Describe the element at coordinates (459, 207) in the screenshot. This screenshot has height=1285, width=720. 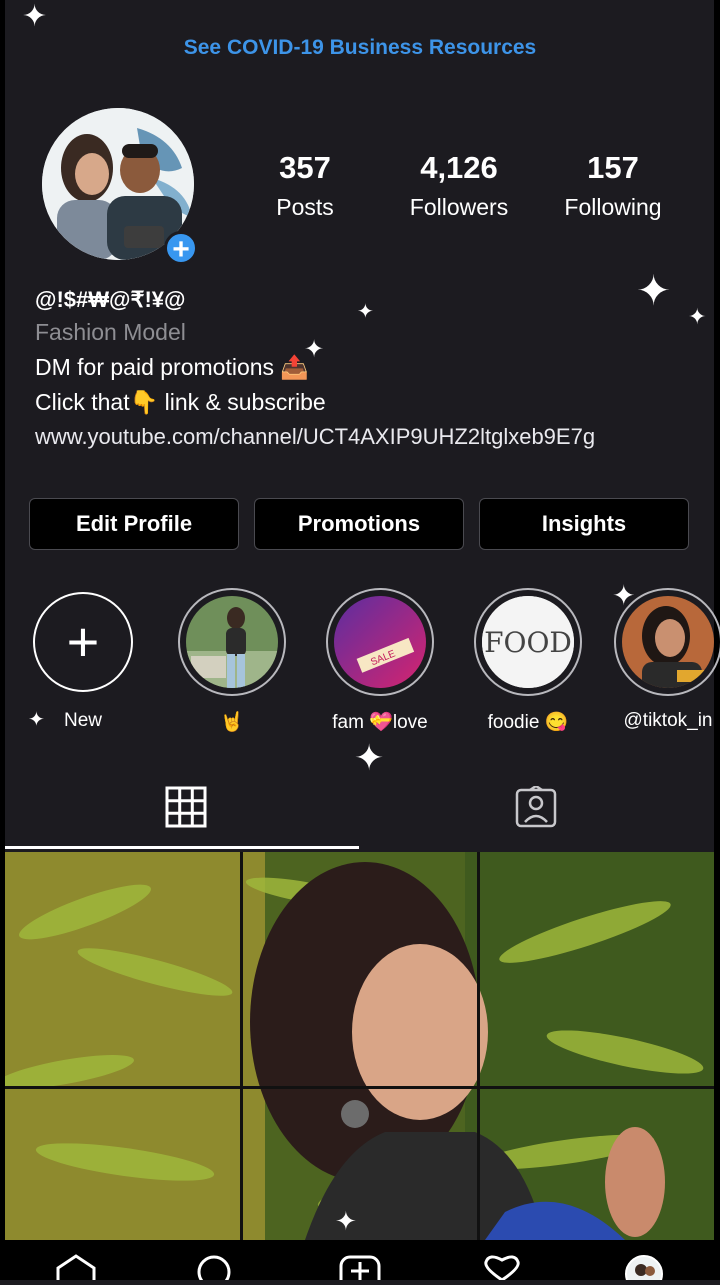
I see `followers-label: Followers` at that location.